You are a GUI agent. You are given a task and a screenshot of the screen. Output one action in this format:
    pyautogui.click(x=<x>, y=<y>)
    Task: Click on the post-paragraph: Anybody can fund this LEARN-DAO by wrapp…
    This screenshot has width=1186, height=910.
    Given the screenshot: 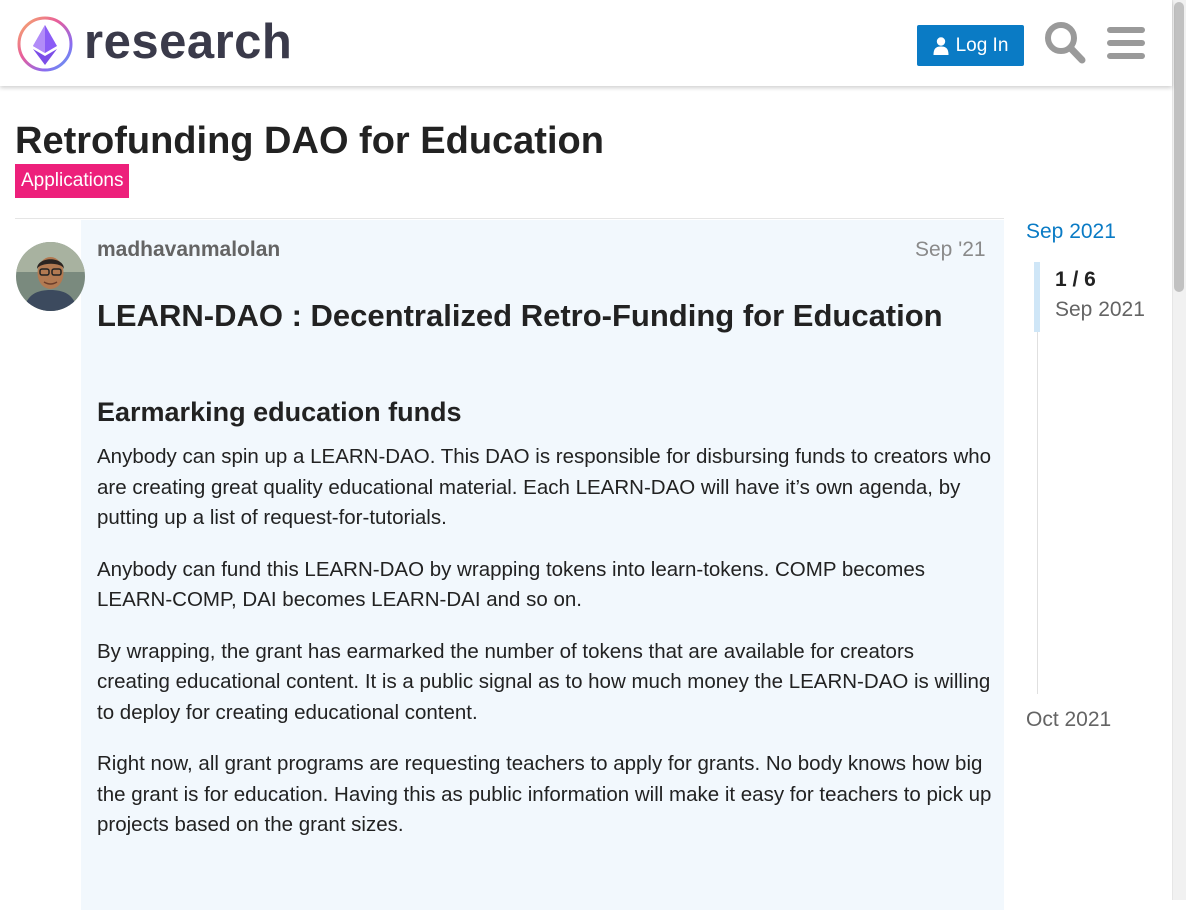 What is the action you would take?
    pyautogui.click(x=511, y=584)
    